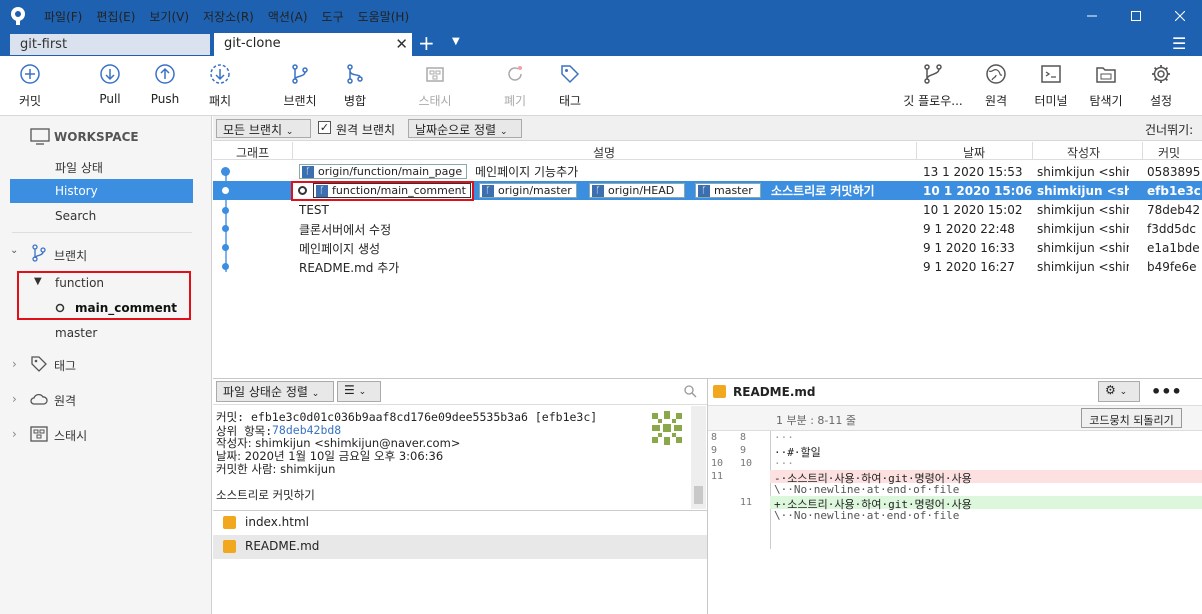  Describe the element at coordinates (1092, 16) in the screenshot. I see `minimize-button` at that location.